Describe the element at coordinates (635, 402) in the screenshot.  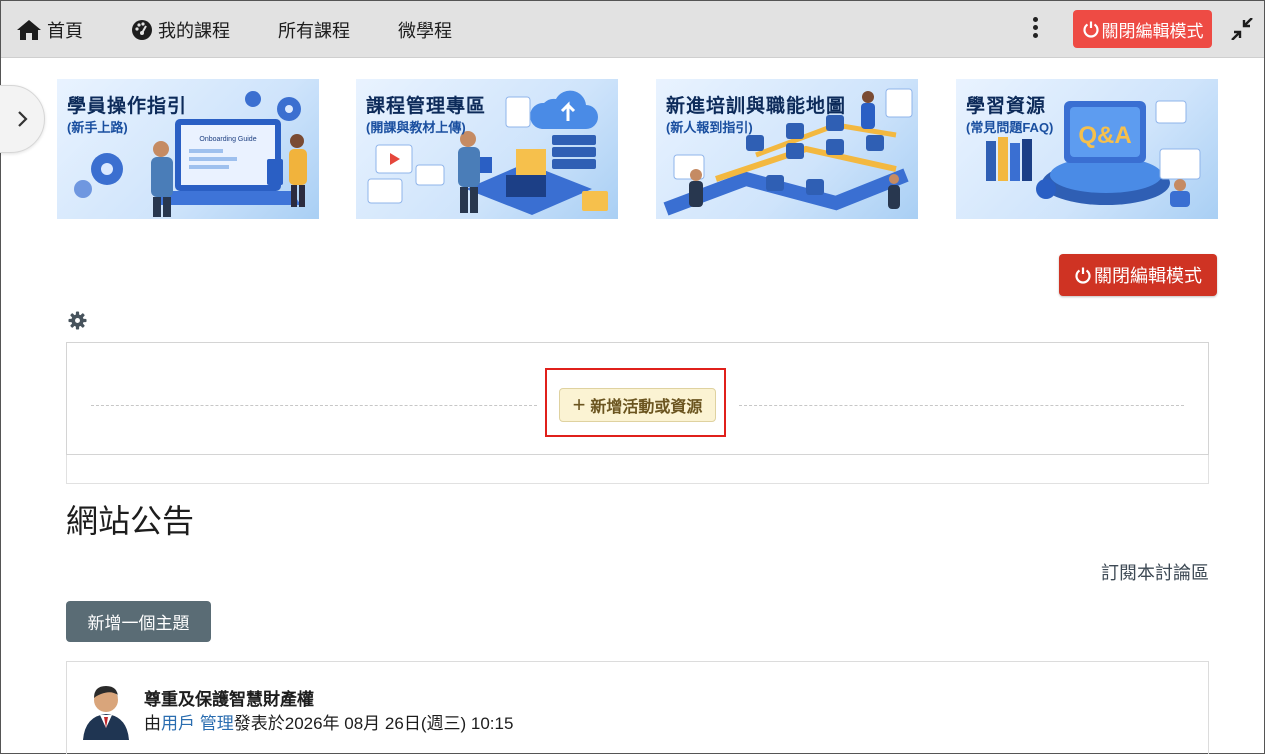
I see `highlight-box` at that location.